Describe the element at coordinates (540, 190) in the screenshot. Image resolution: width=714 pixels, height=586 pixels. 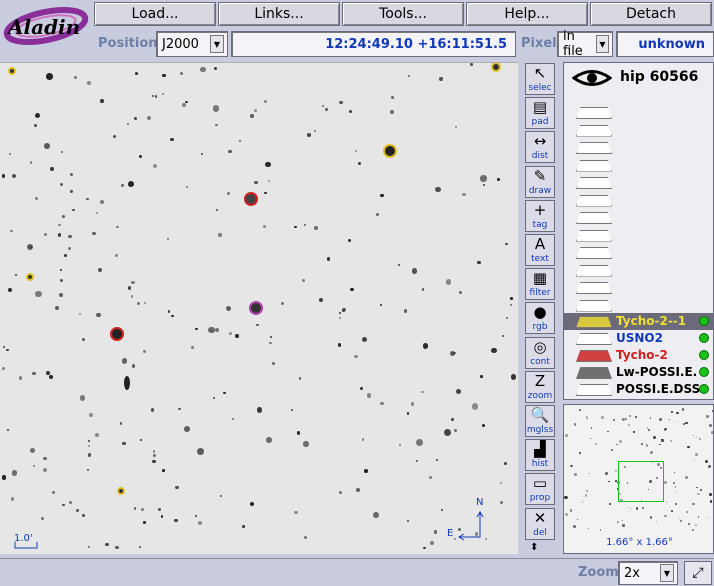
I see `tool-label: draw` at that location.